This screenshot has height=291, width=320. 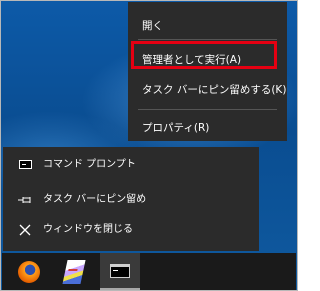 What do you see at coordinates (26, 230) in the screenshot?
I see `close-icon` at bounding box center [26, 230].